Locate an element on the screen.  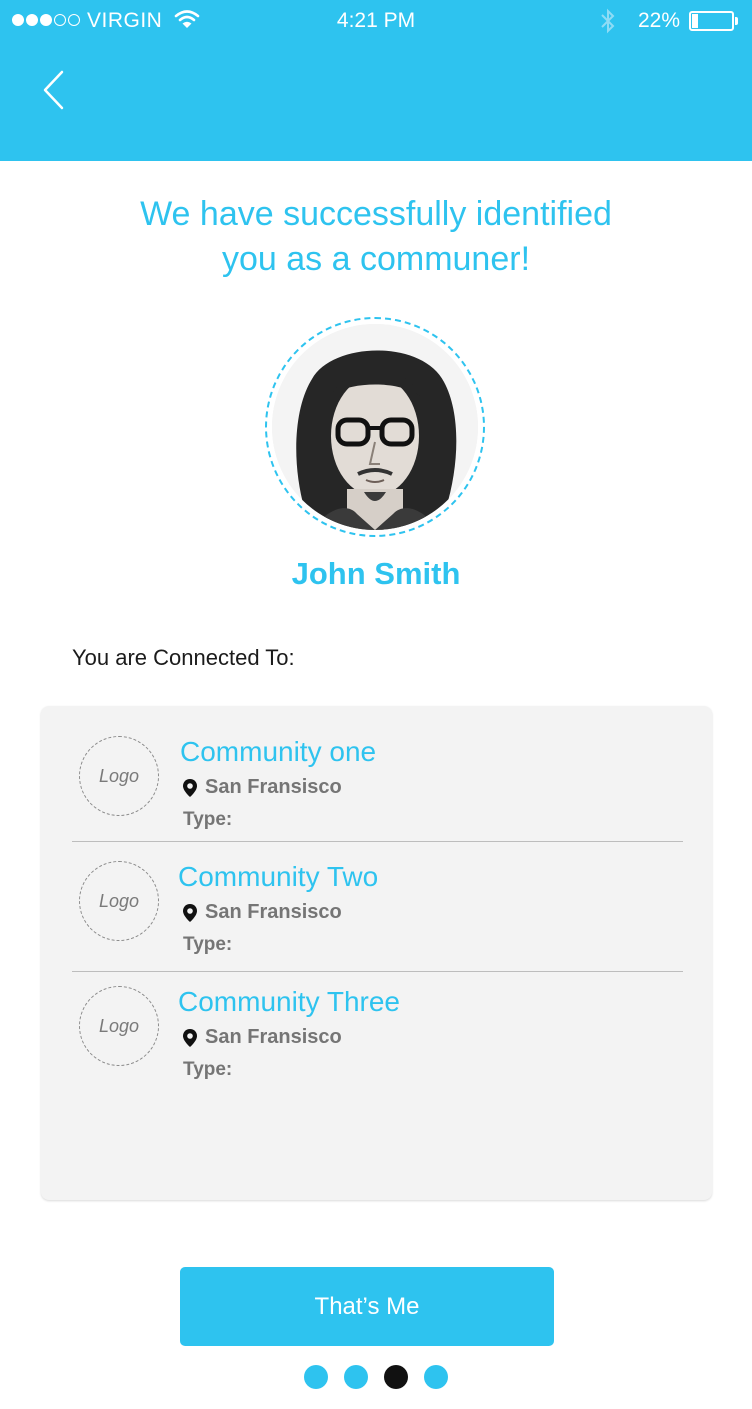
battery-cap is located at coordinates (736, 21).